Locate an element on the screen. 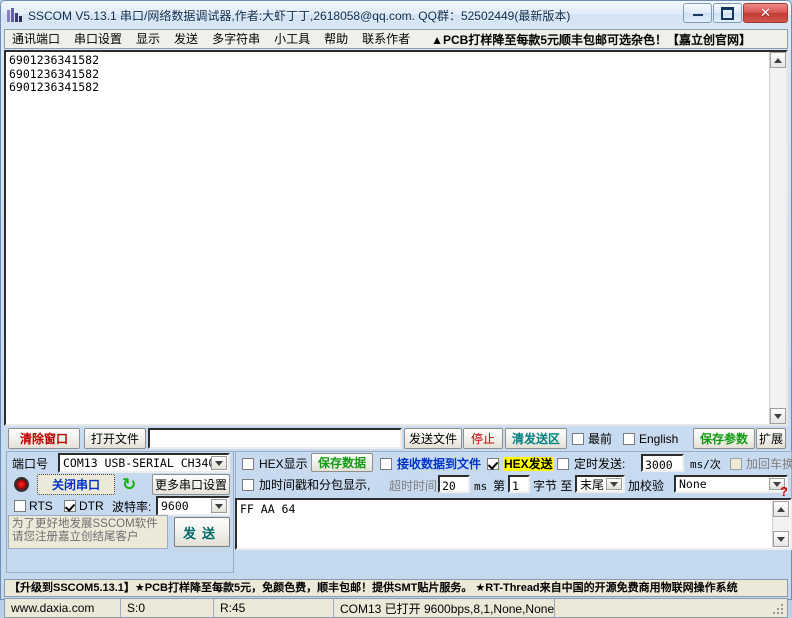  hex-send-checkbox-group: HEX发送 is located at coordinates (520, 464).